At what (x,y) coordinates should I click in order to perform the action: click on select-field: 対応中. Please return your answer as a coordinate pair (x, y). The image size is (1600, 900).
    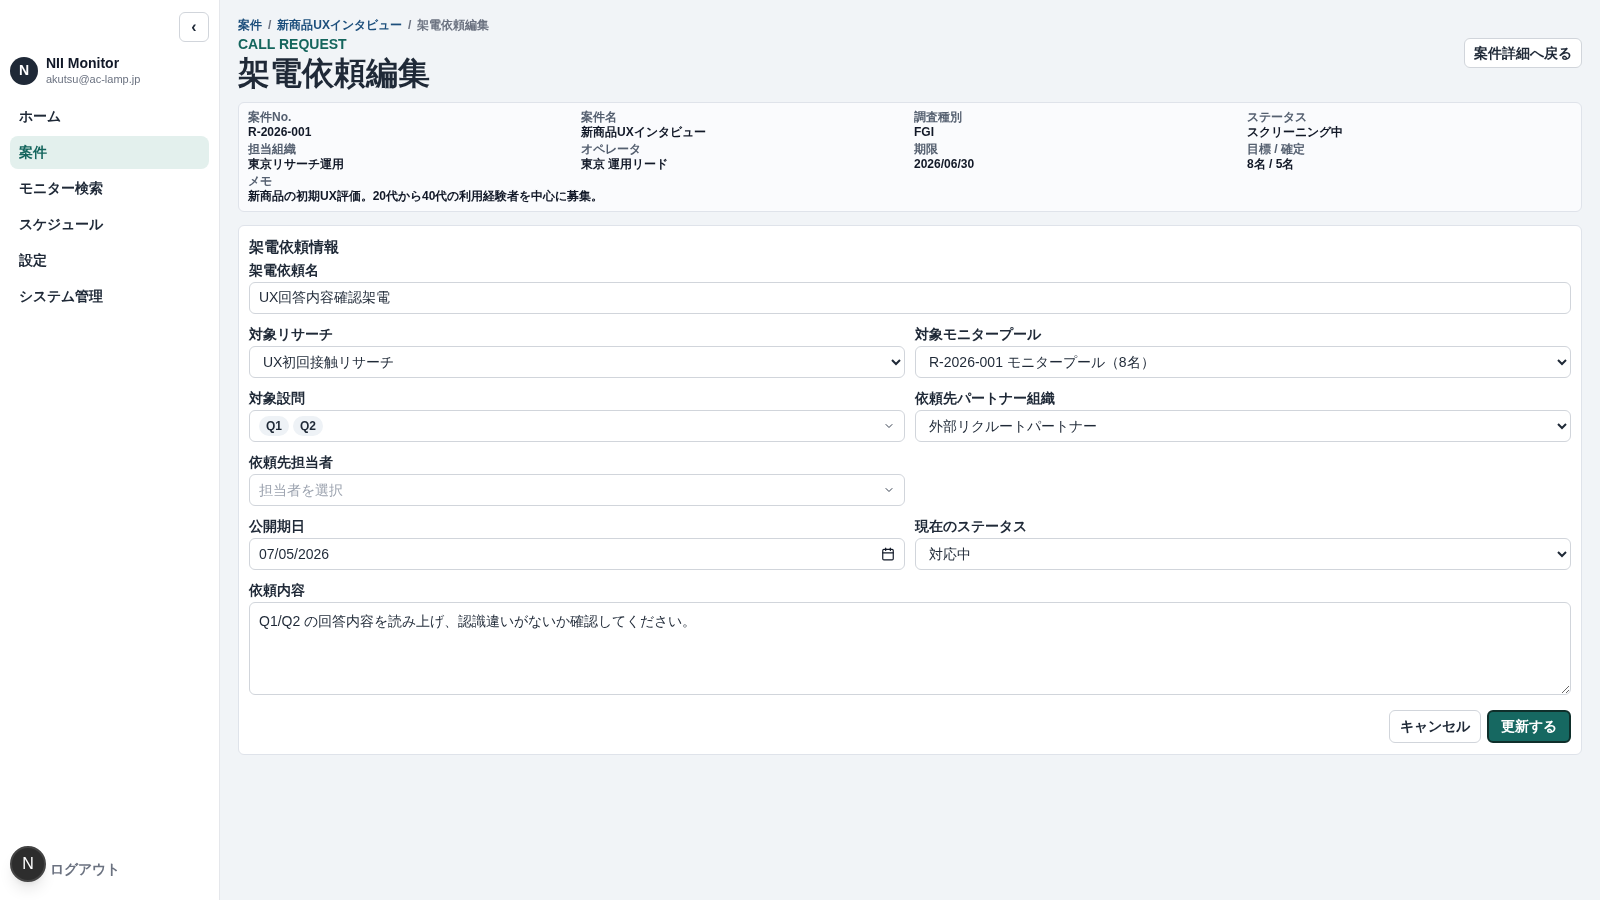
    Looking at the image, I should click on (1243, 554).